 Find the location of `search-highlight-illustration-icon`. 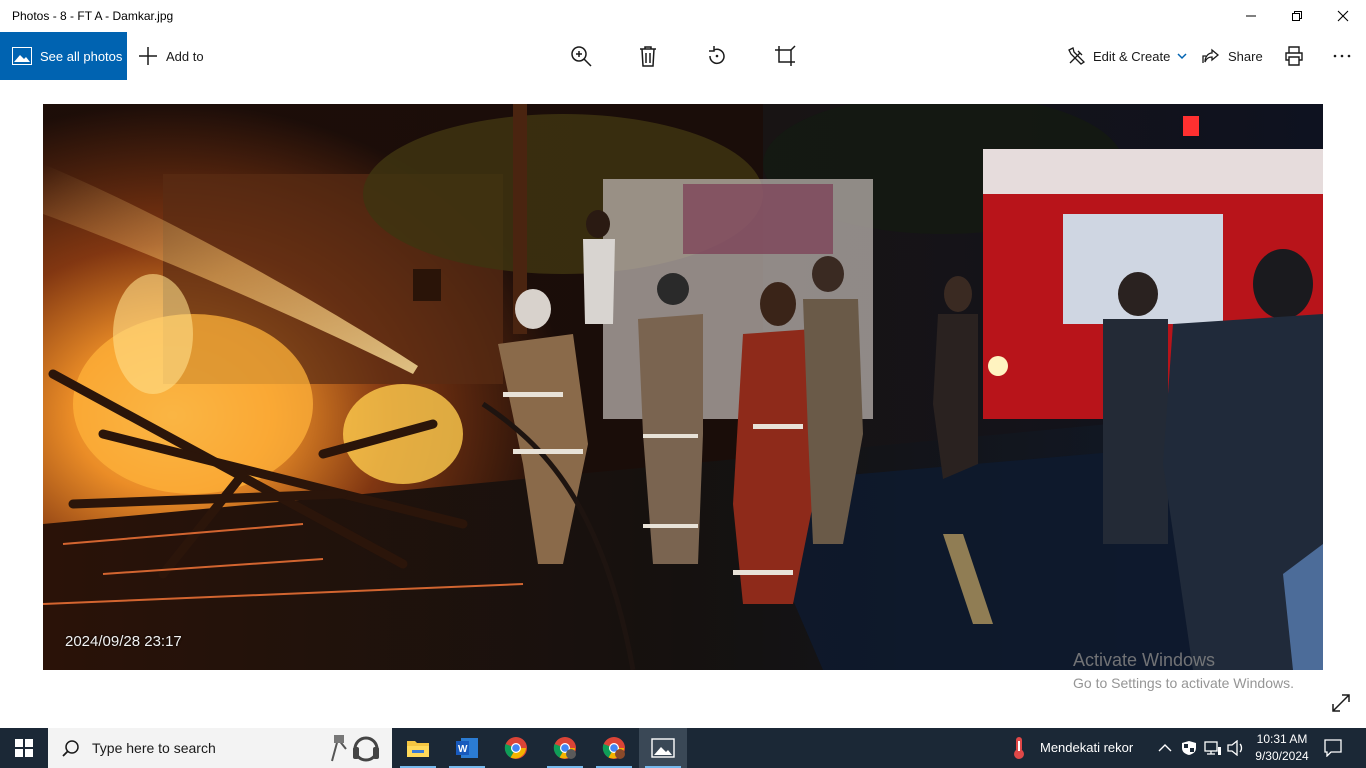

search-highlight-illustration-icon is located at coordinates (355, 748).